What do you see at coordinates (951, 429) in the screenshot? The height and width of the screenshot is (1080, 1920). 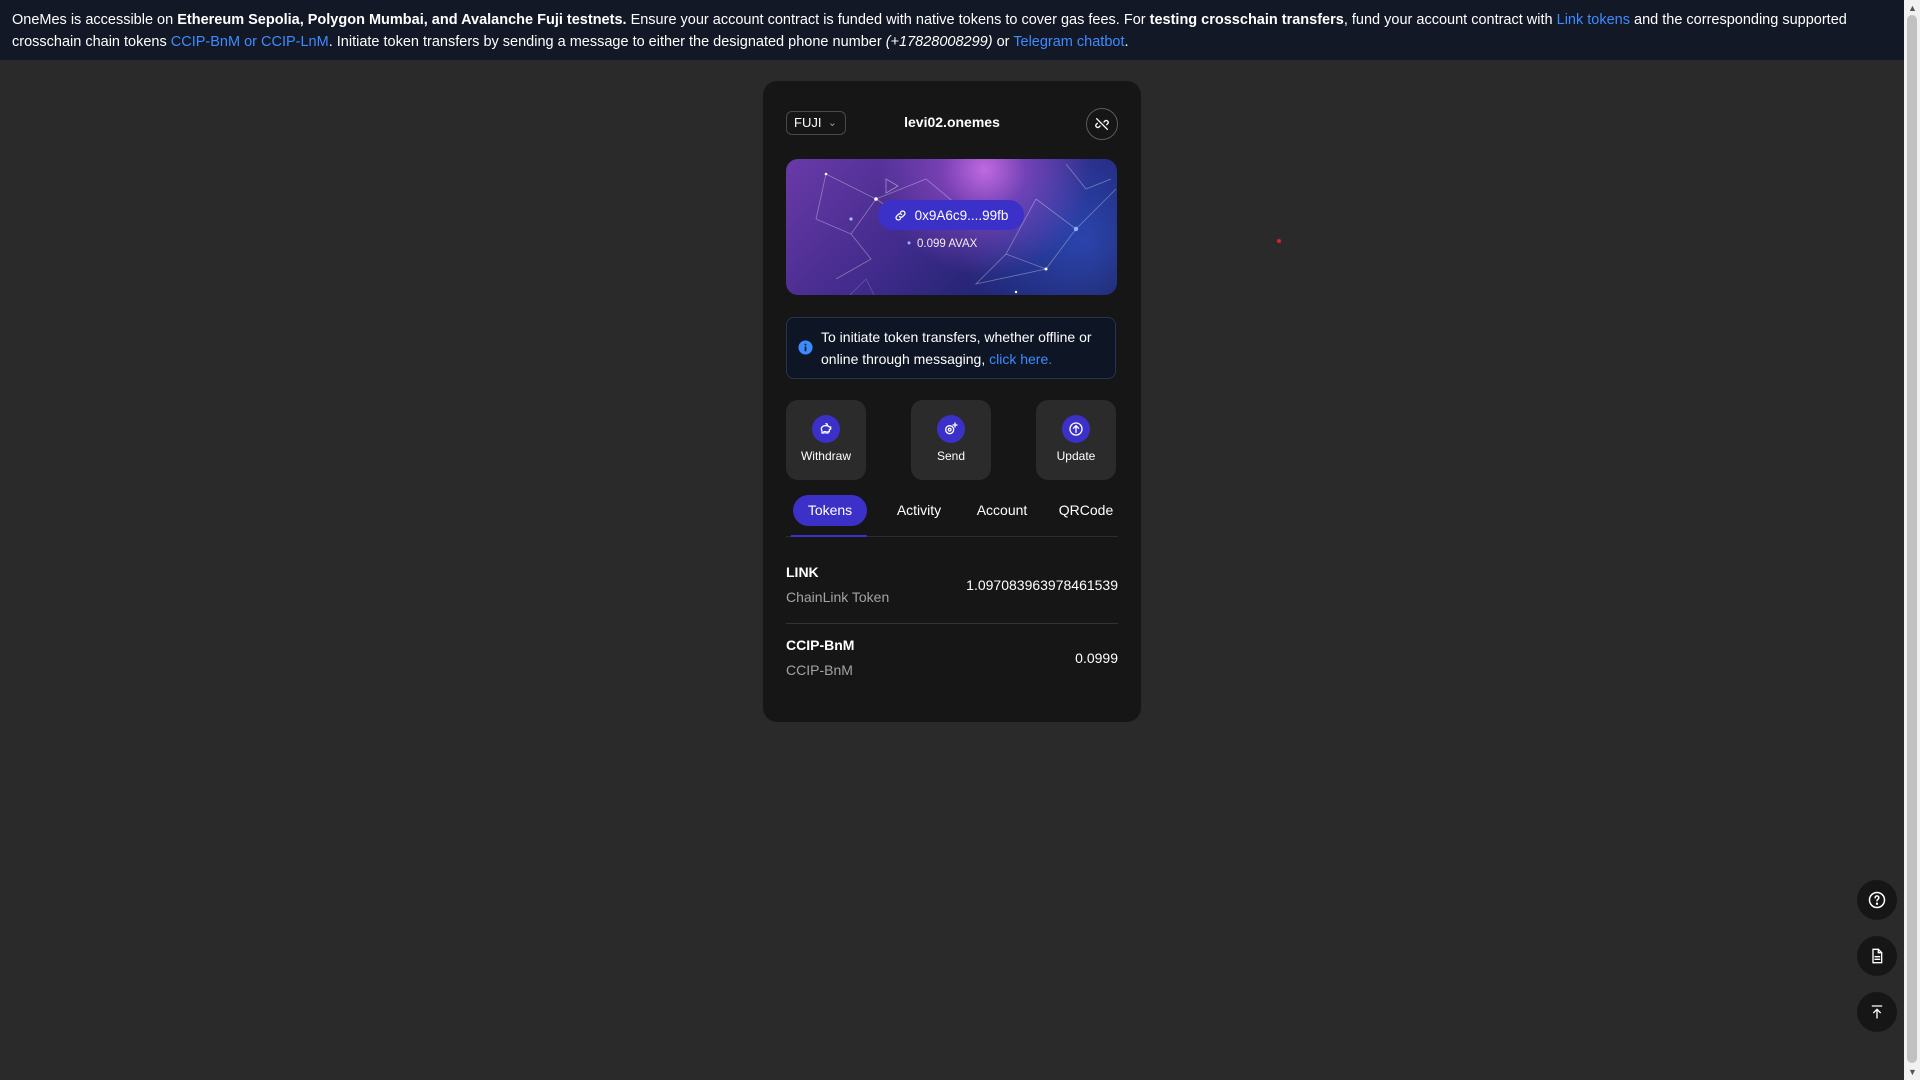 I see `send-coin-icon` at bounding box center [951, 429].